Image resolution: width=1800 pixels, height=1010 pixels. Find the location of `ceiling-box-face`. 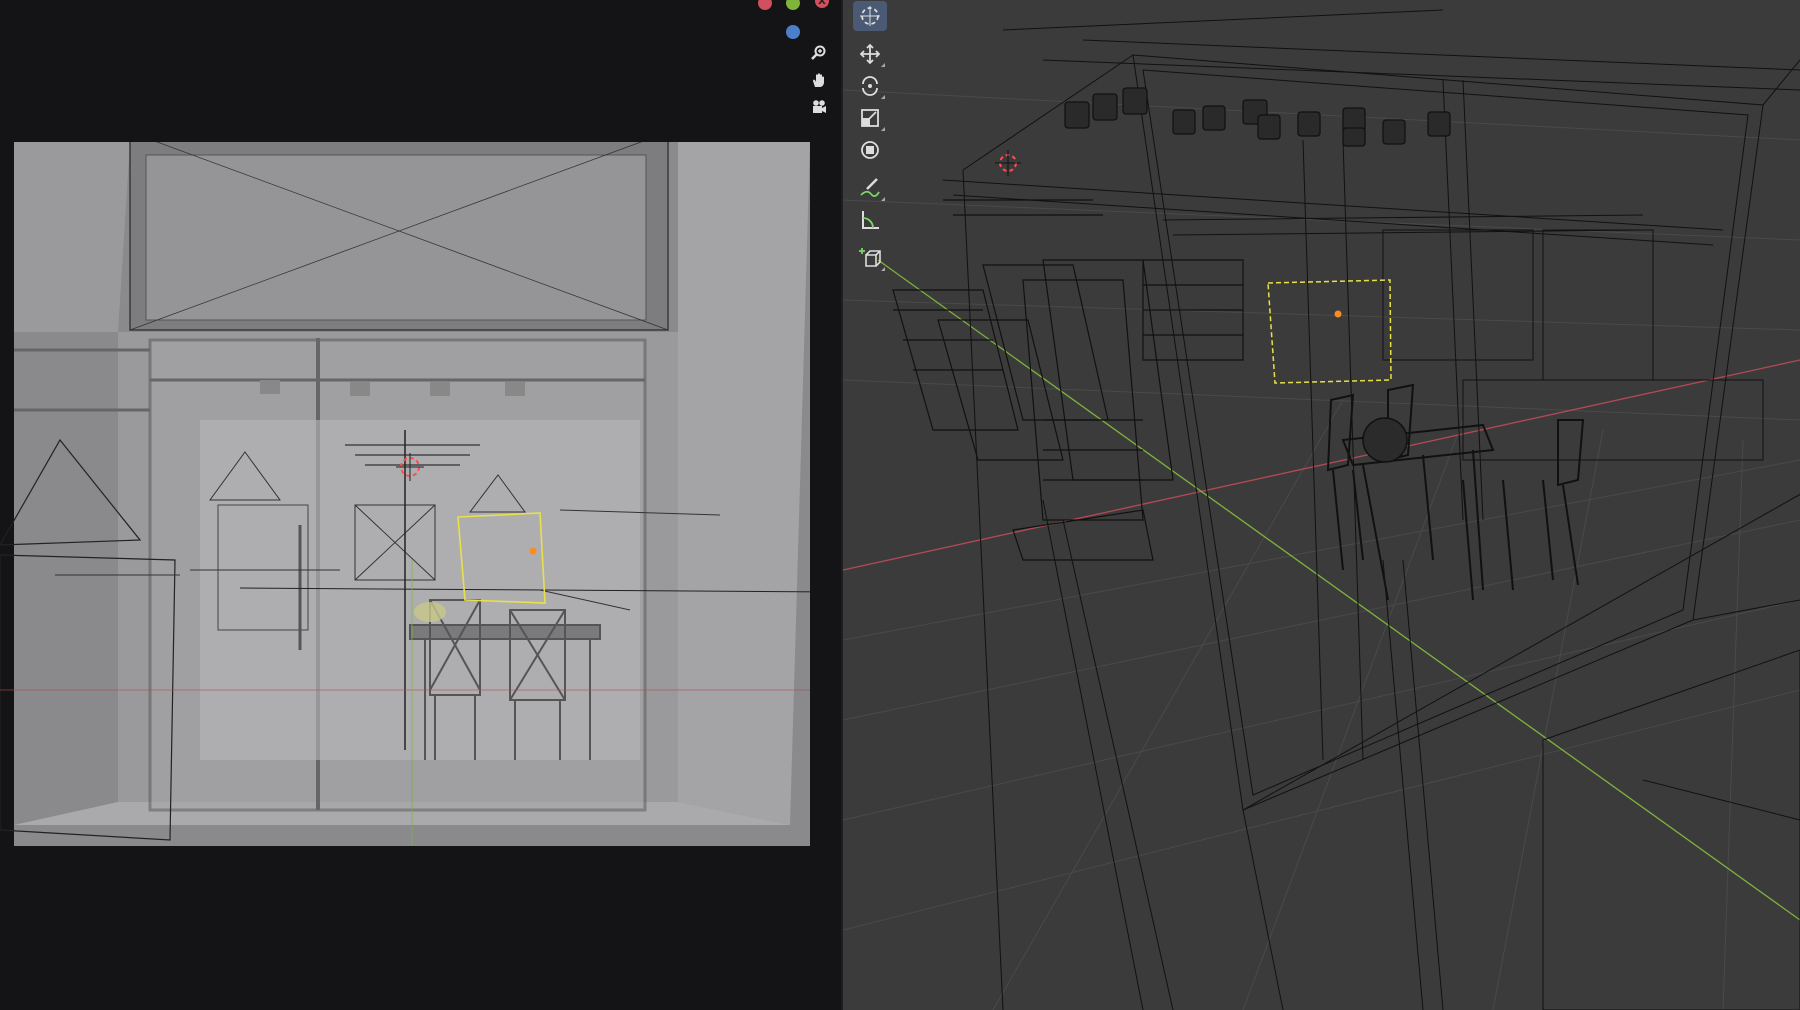

ceiling-box-face is located at coordinates (396, 237).